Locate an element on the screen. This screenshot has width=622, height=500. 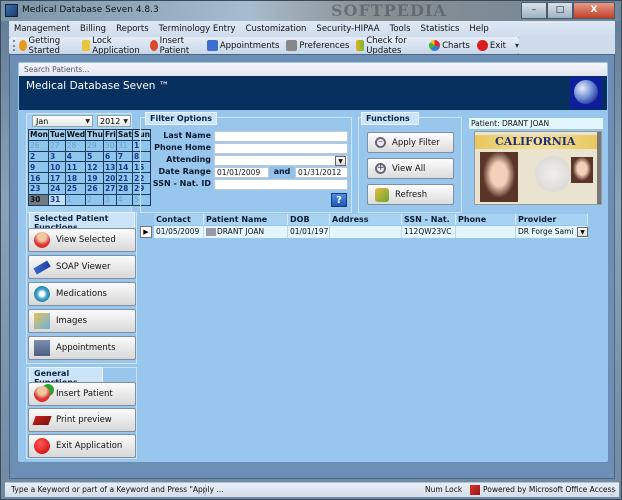
image-scrollbar is located at coordinates (599, 168).